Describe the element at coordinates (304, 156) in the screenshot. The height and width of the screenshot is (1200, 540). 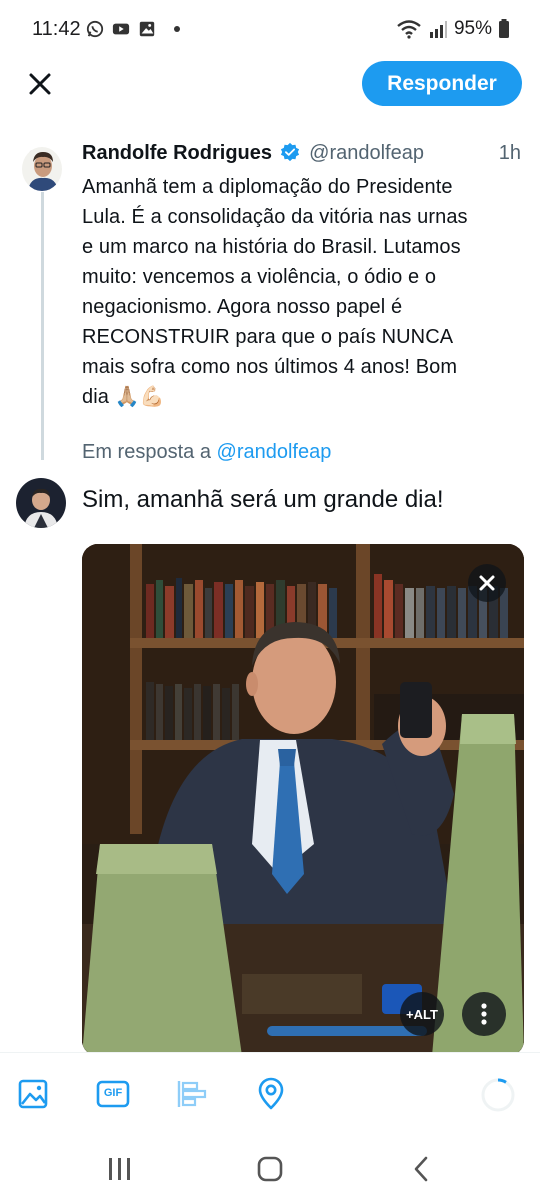
I see `tweet-header: Randolfe Rodrigues @randolfeap 1h` at that location.